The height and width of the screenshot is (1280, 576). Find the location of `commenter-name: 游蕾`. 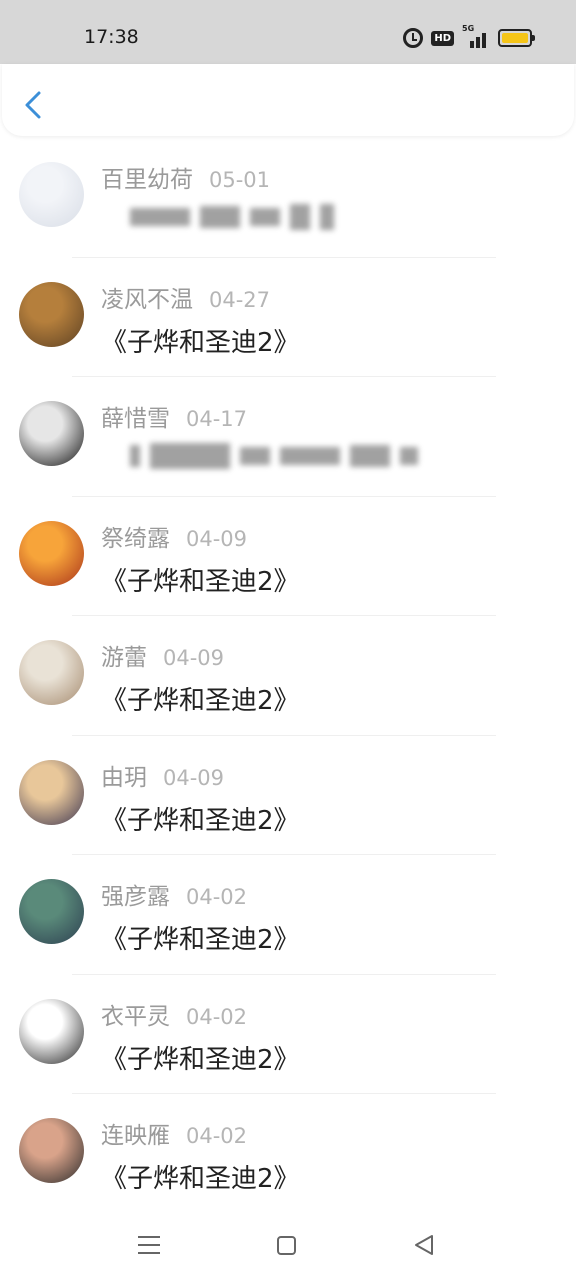

commenter-name: 游蕾 is located at coordinates (124, 655).